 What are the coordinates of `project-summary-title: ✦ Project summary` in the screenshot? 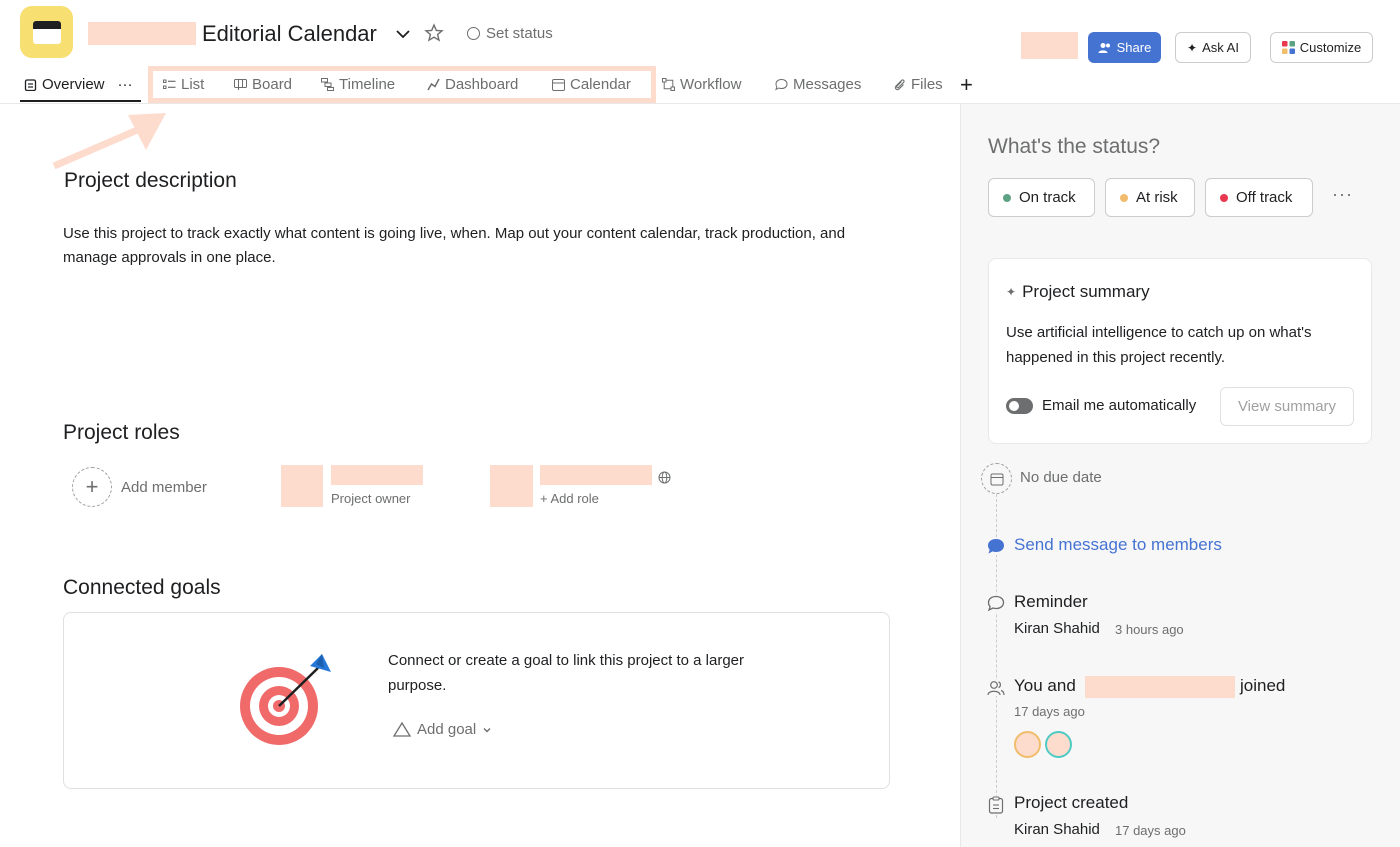 It's located at (1078, 292).